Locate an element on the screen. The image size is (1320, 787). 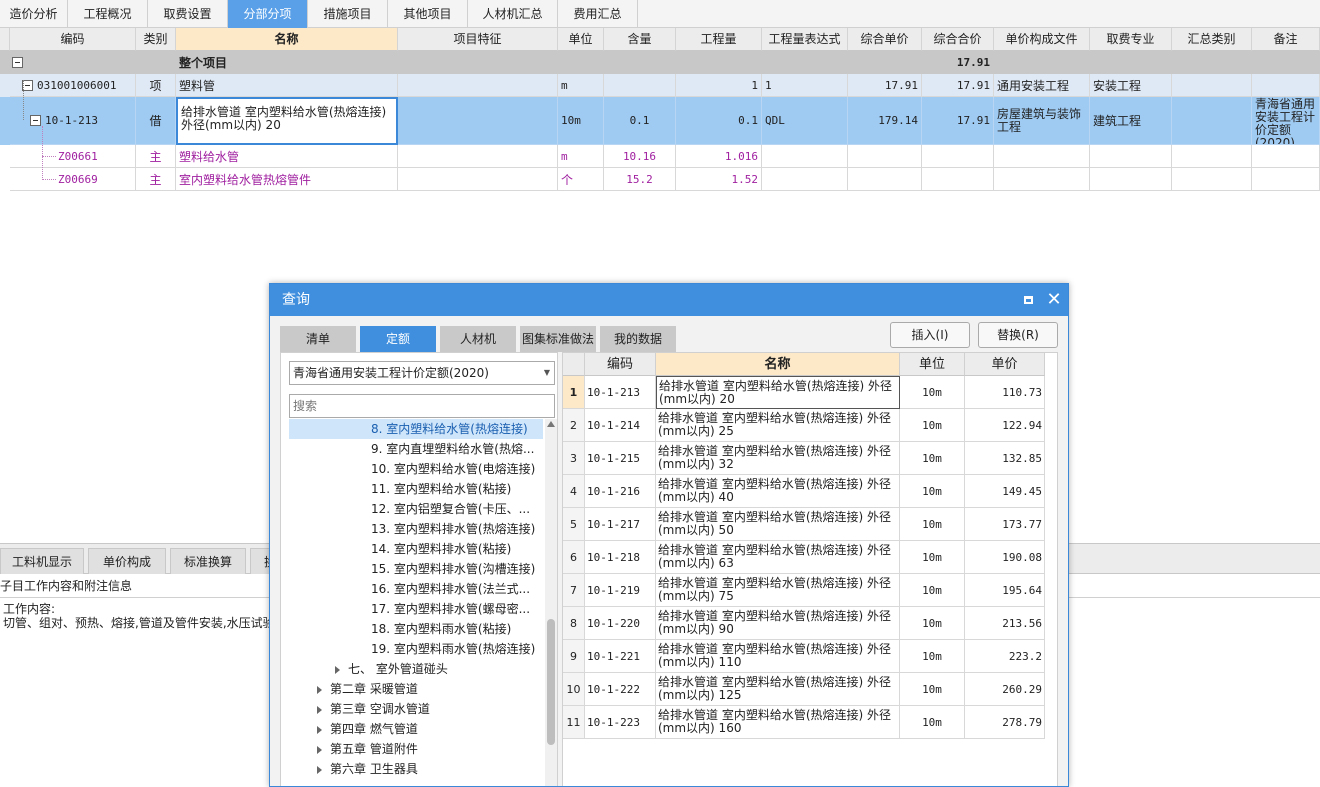
whole-project-row: 整个项目 17.91 is located at coordinates (660, 62).